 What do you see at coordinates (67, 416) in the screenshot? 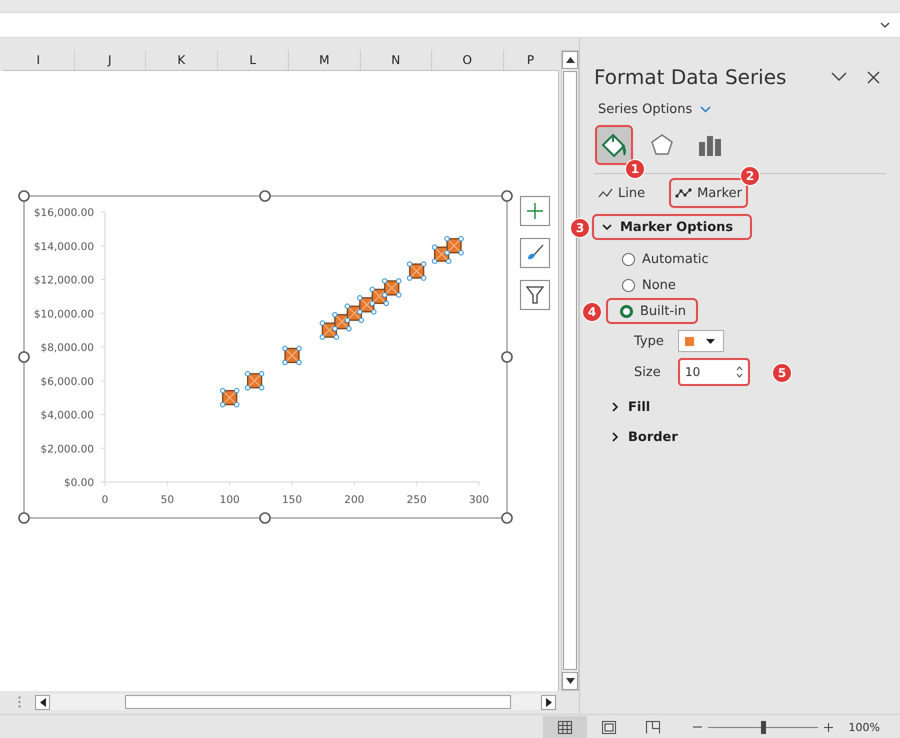
I see `y-axis-label: $4,000.00` at bounding box center [67, 416].